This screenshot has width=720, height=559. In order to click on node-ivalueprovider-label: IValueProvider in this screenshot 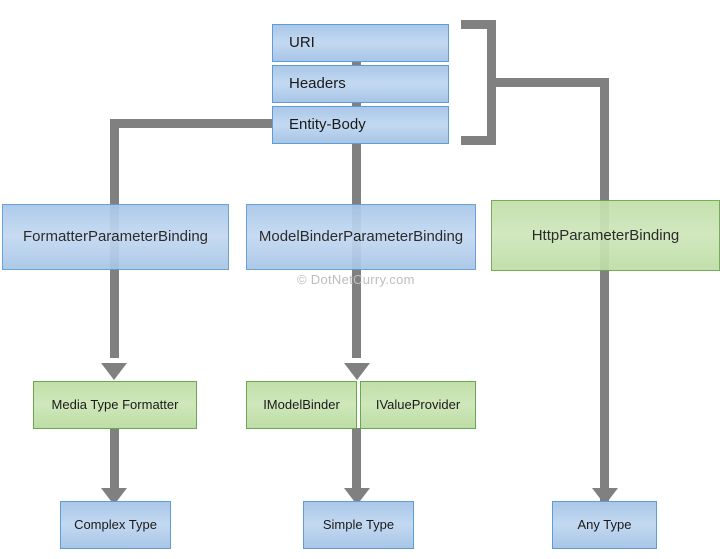, I will do `click(418, 404)`.